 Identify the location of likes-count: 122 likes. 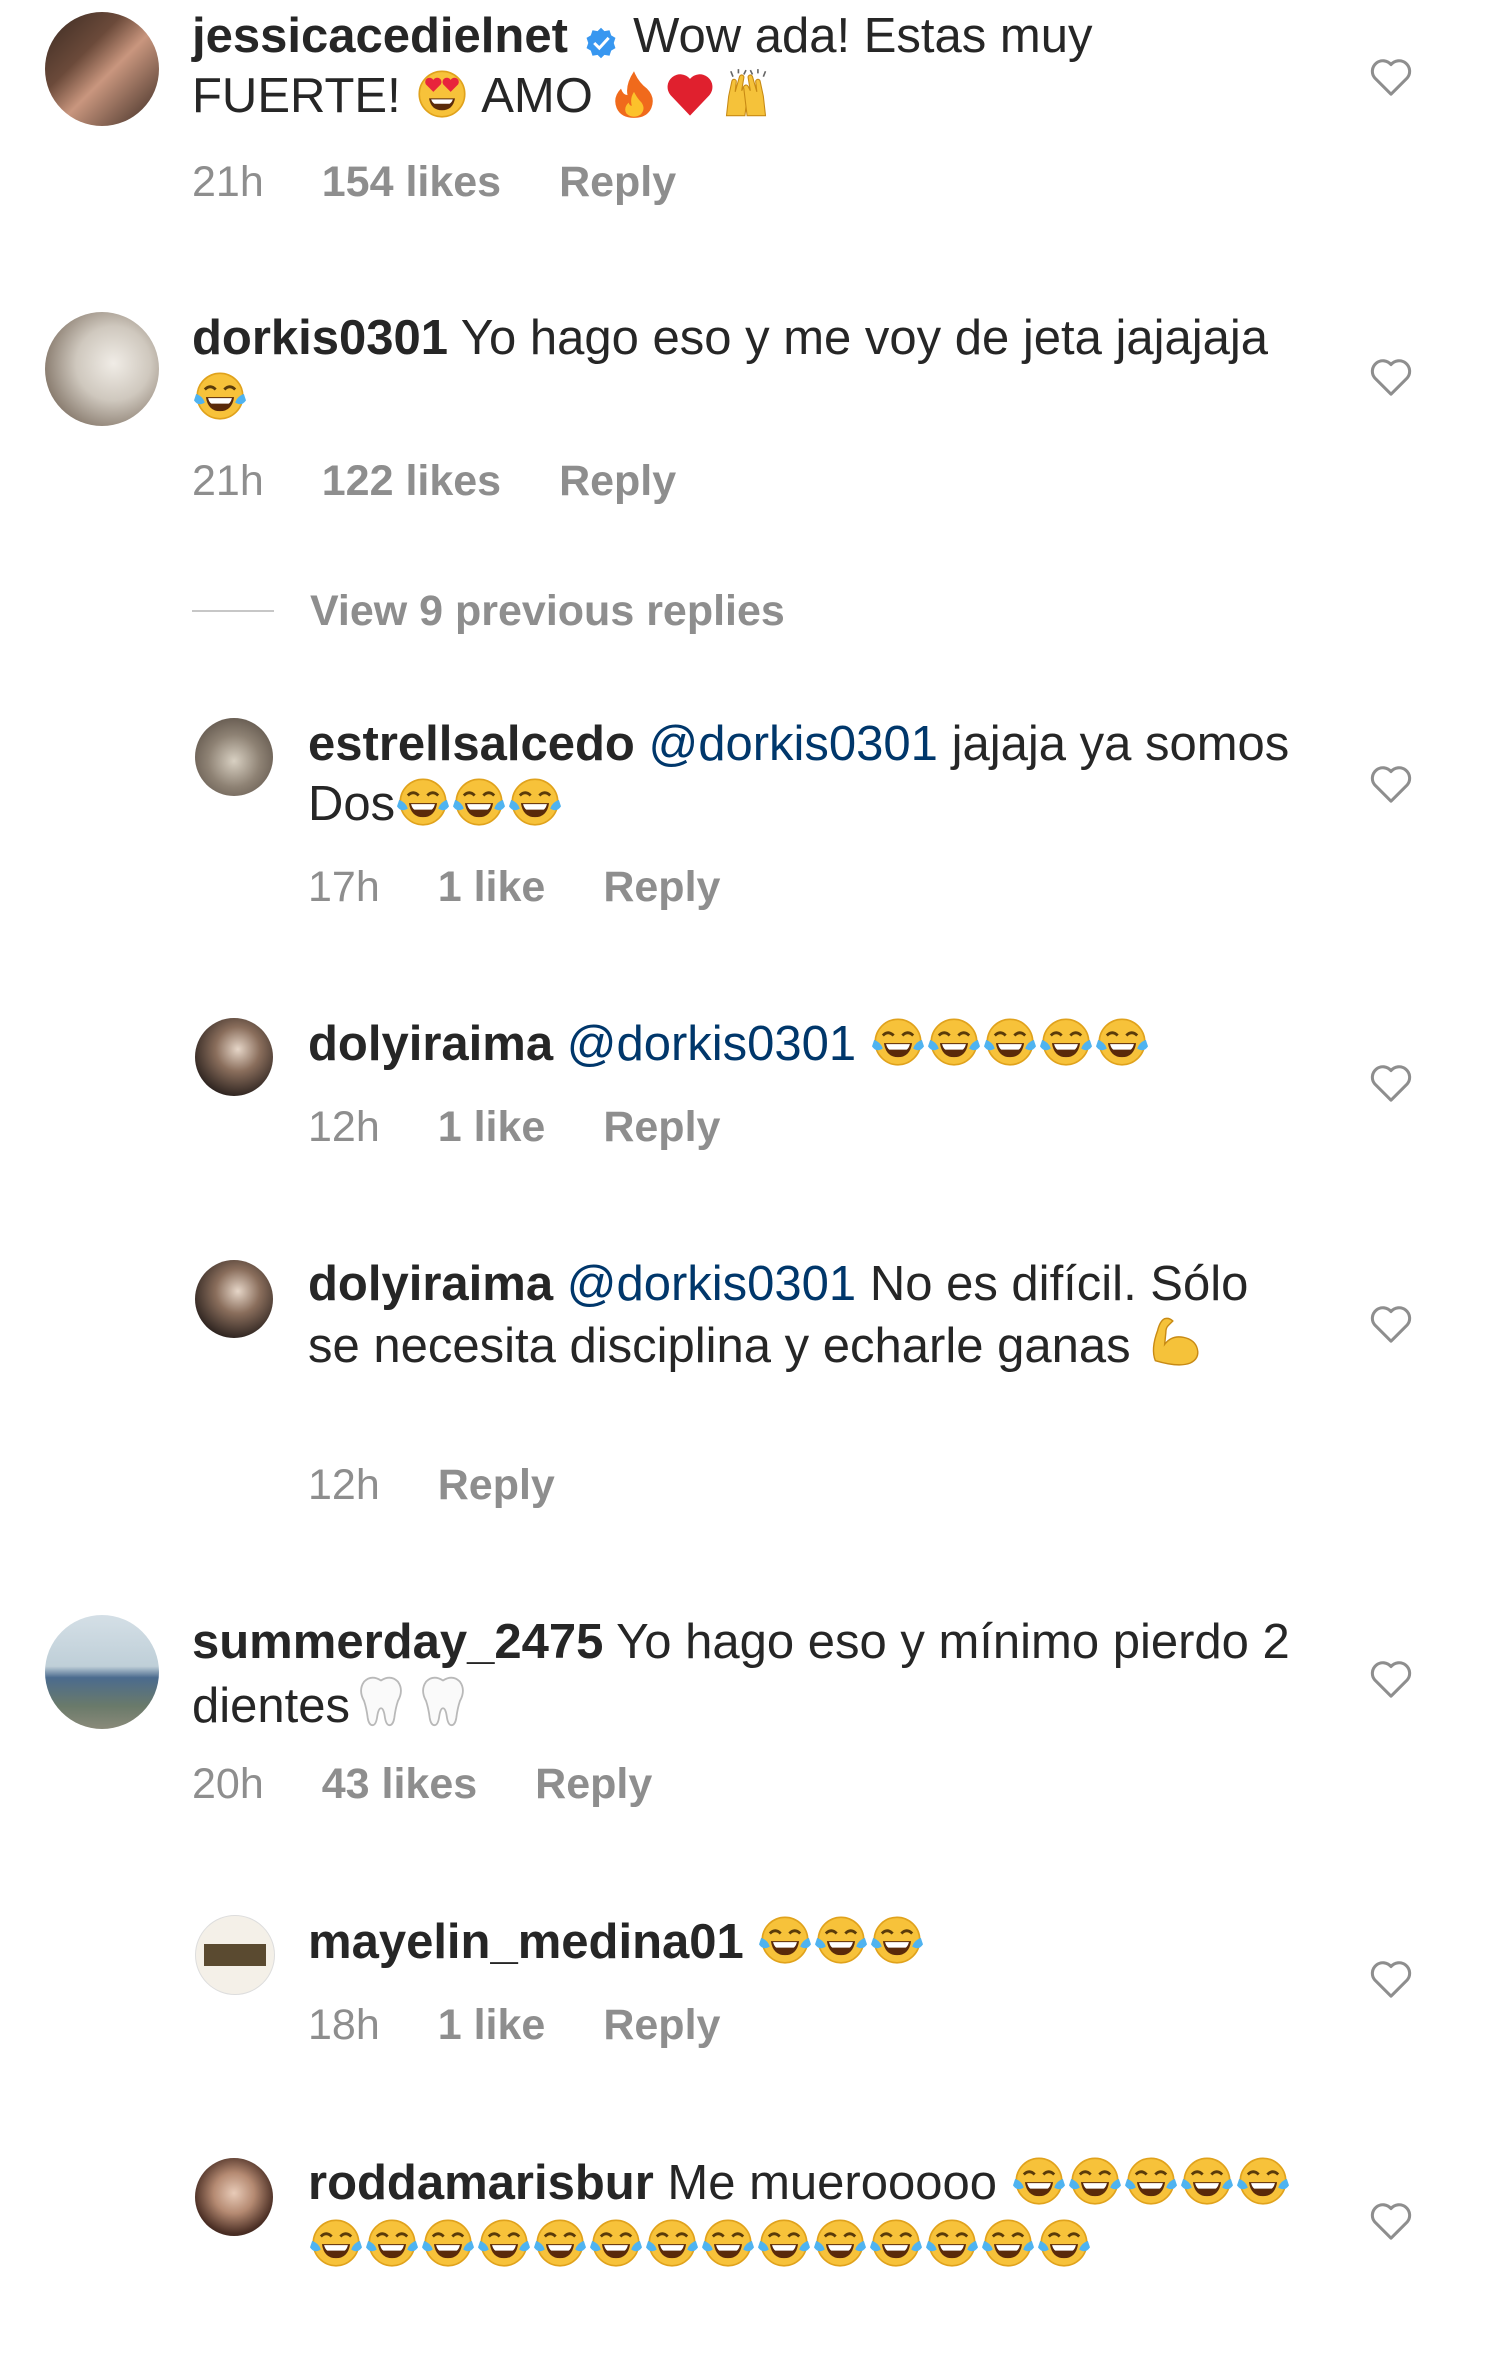
(411, 481).